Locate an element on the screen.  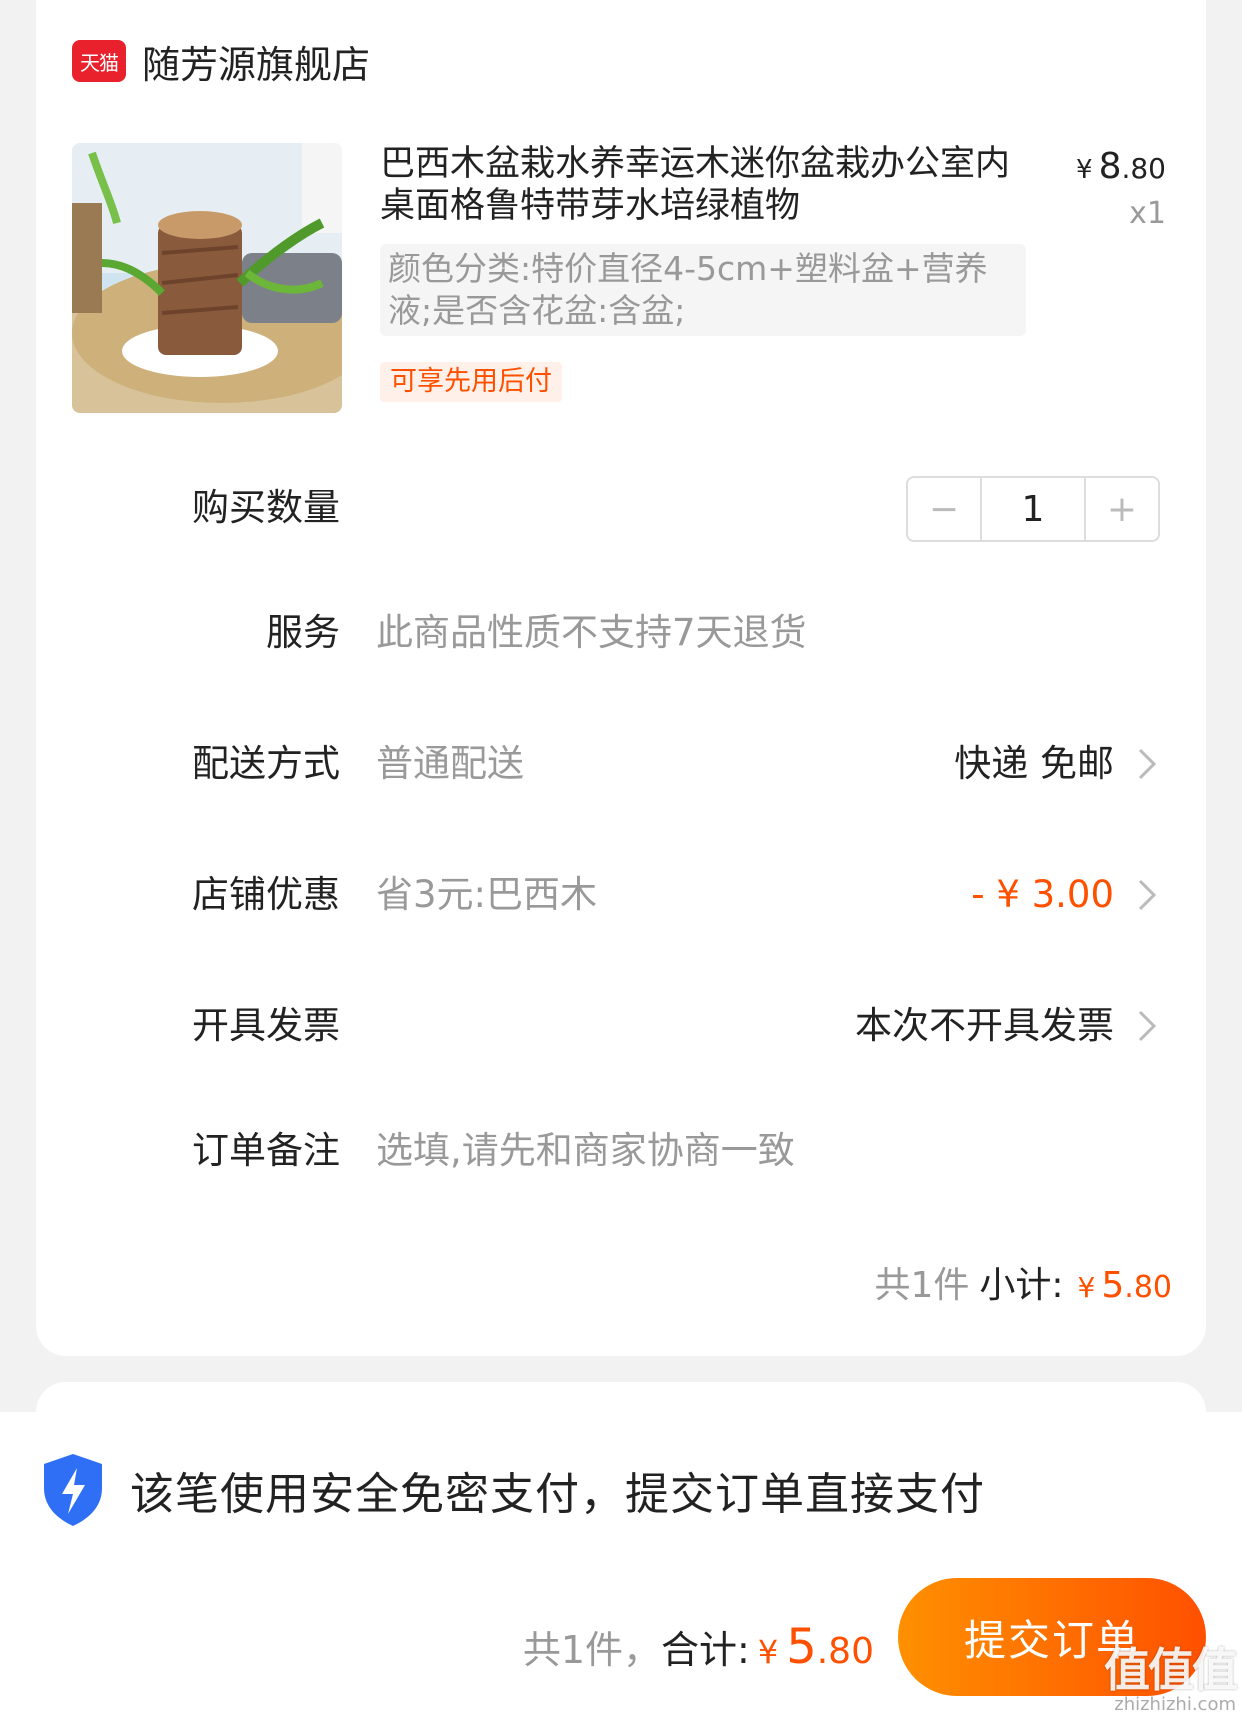
product-sku: 颜色分类:特价直径4-5cm+塑料盆+营养液;是否含花盆:含盆; is located at coordinates (703, 290).